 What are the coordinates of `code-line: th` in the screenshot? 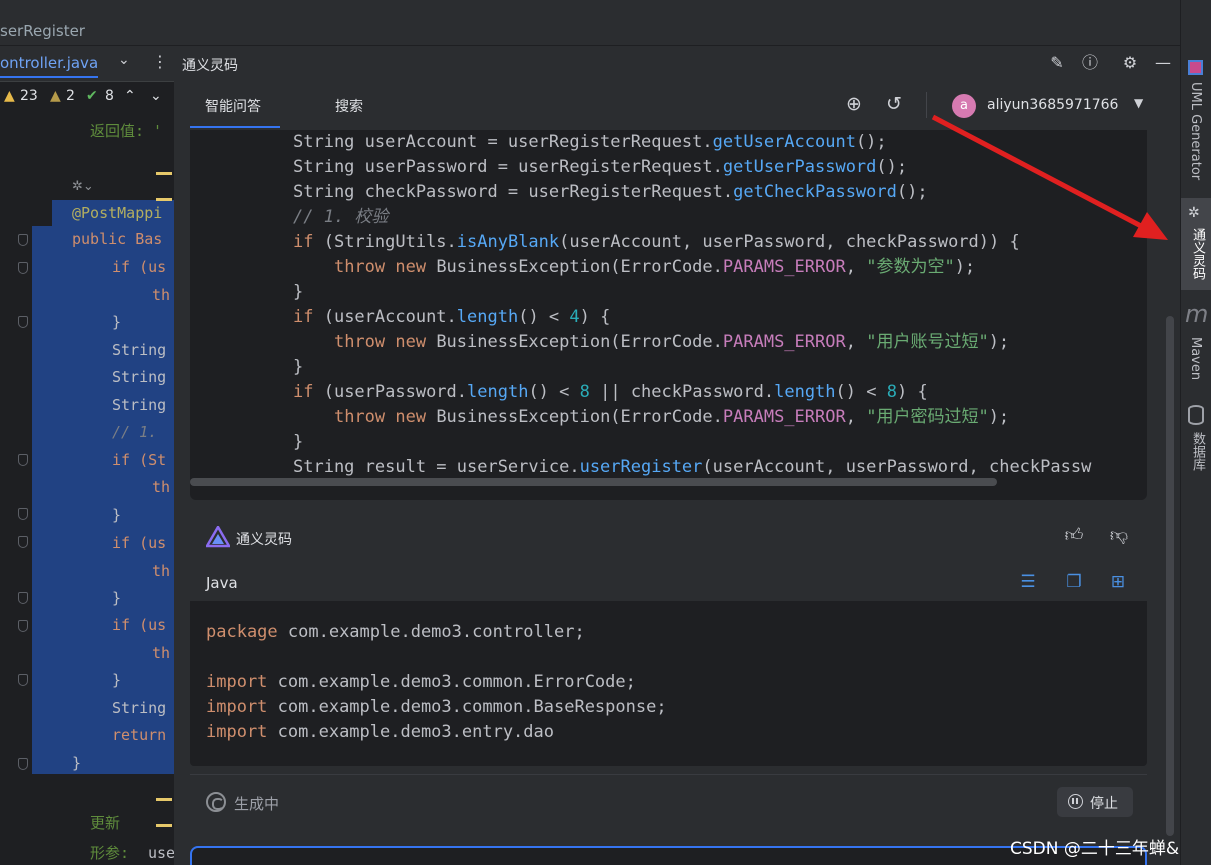 It's located at (161, 653).